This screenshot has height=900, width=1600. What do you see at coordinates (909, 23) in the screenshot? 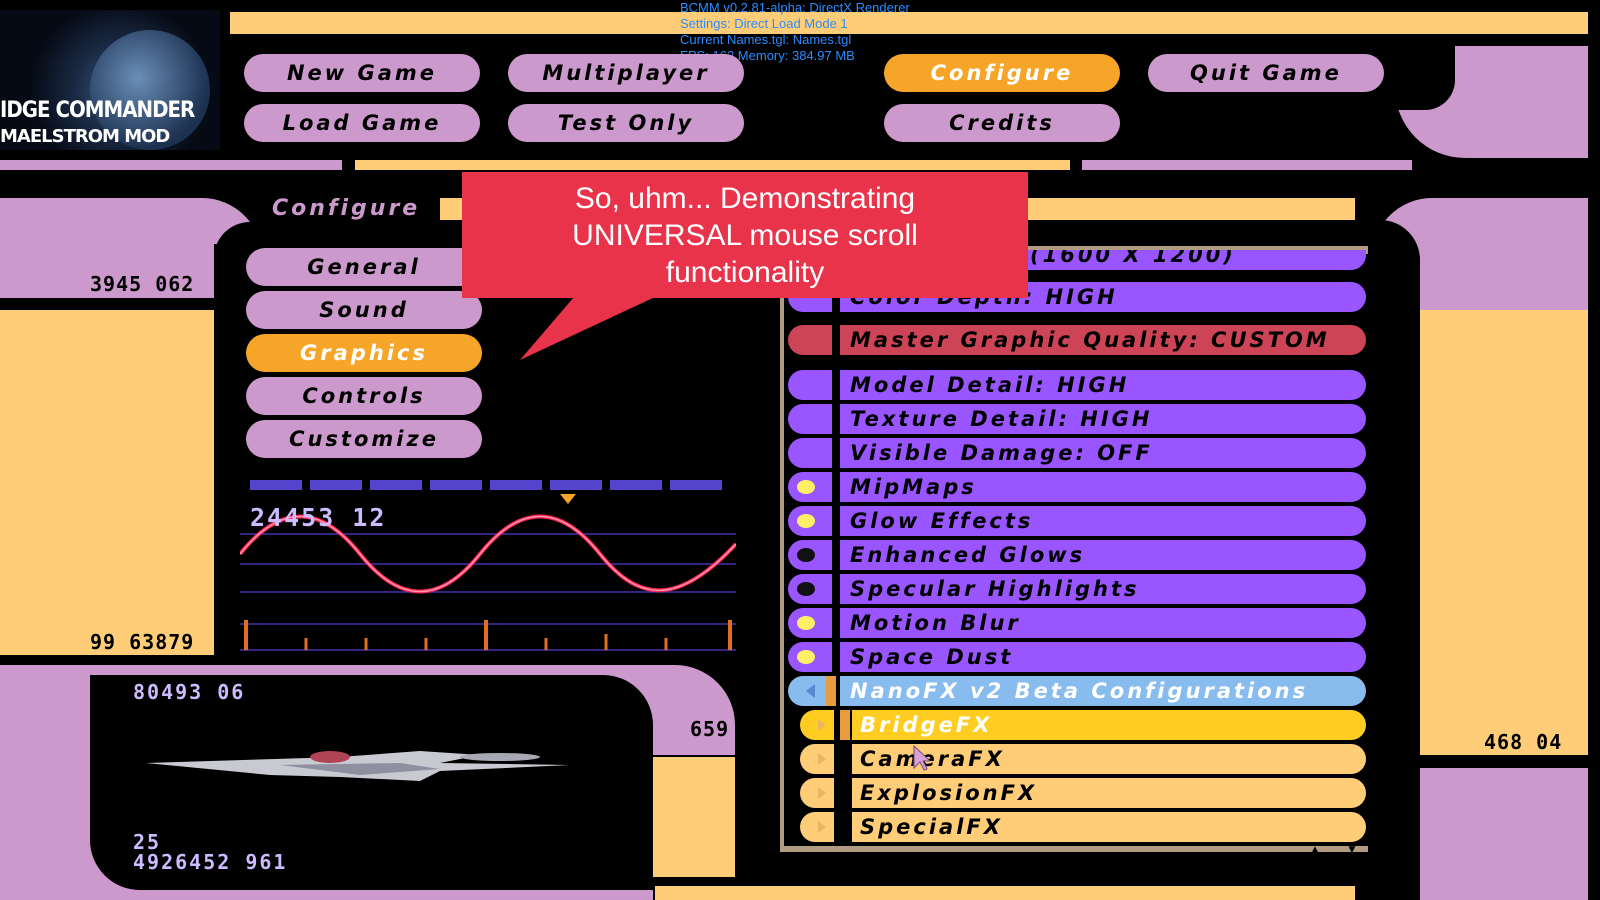
I see `top-header-bar` at bounding box center [909, 23].